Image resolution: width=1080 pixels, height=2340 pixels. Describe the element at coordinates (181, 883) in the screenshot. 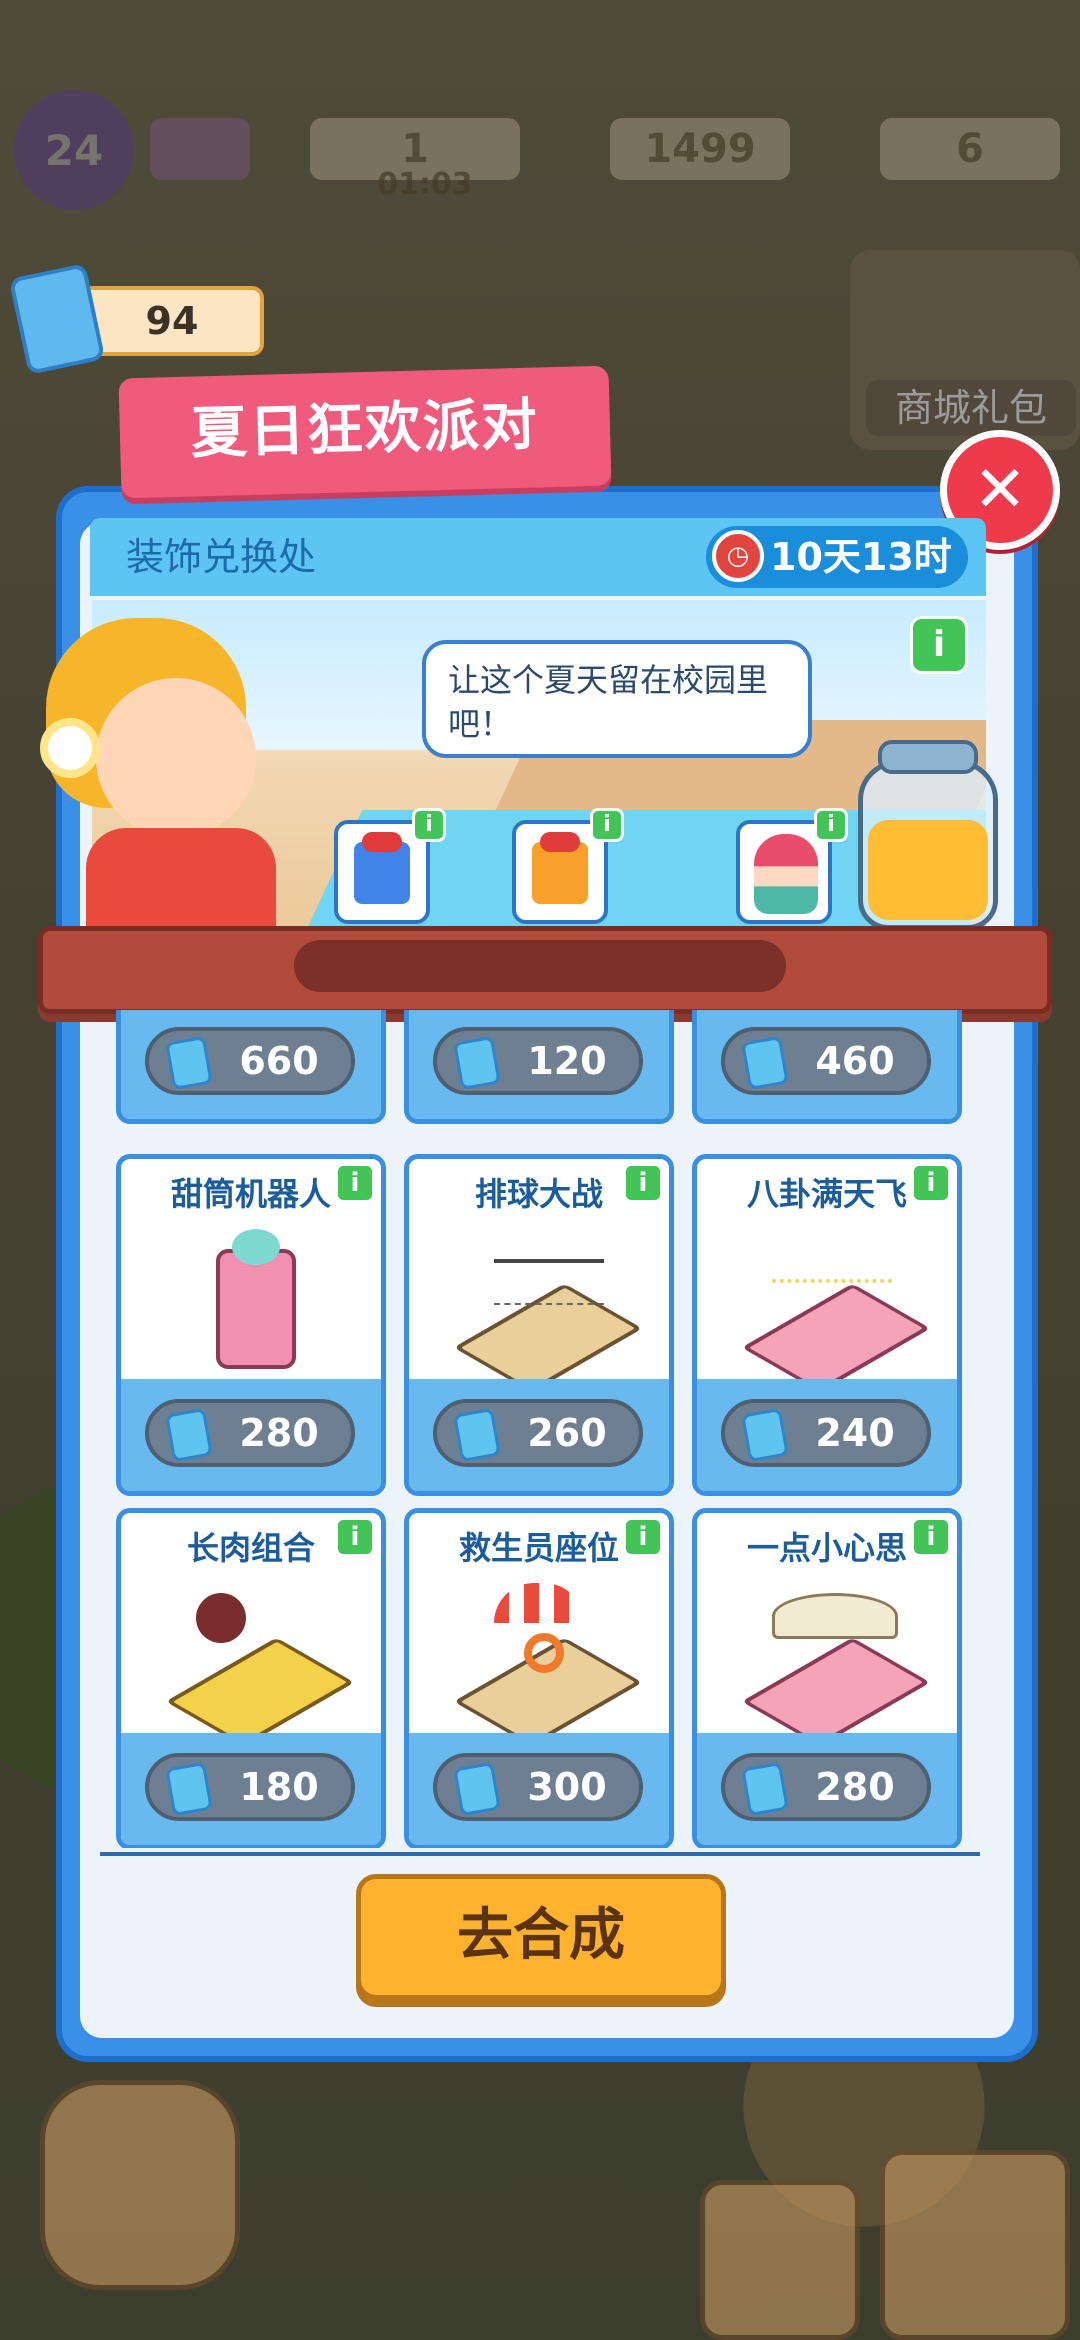

I see `character-shirt` at that location.